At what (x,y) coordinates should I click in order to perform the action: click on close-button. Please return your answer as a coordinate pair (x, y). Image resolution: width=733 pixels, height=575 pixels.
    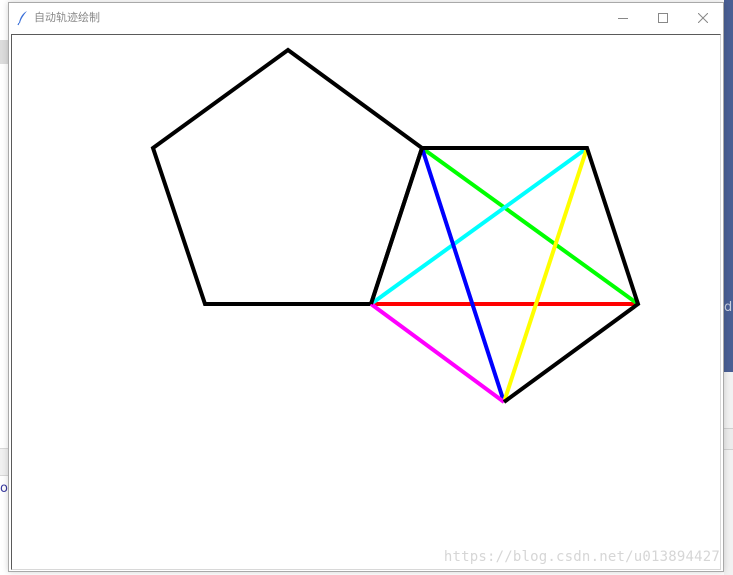
    Looking at the image, I should click on (703, 17).